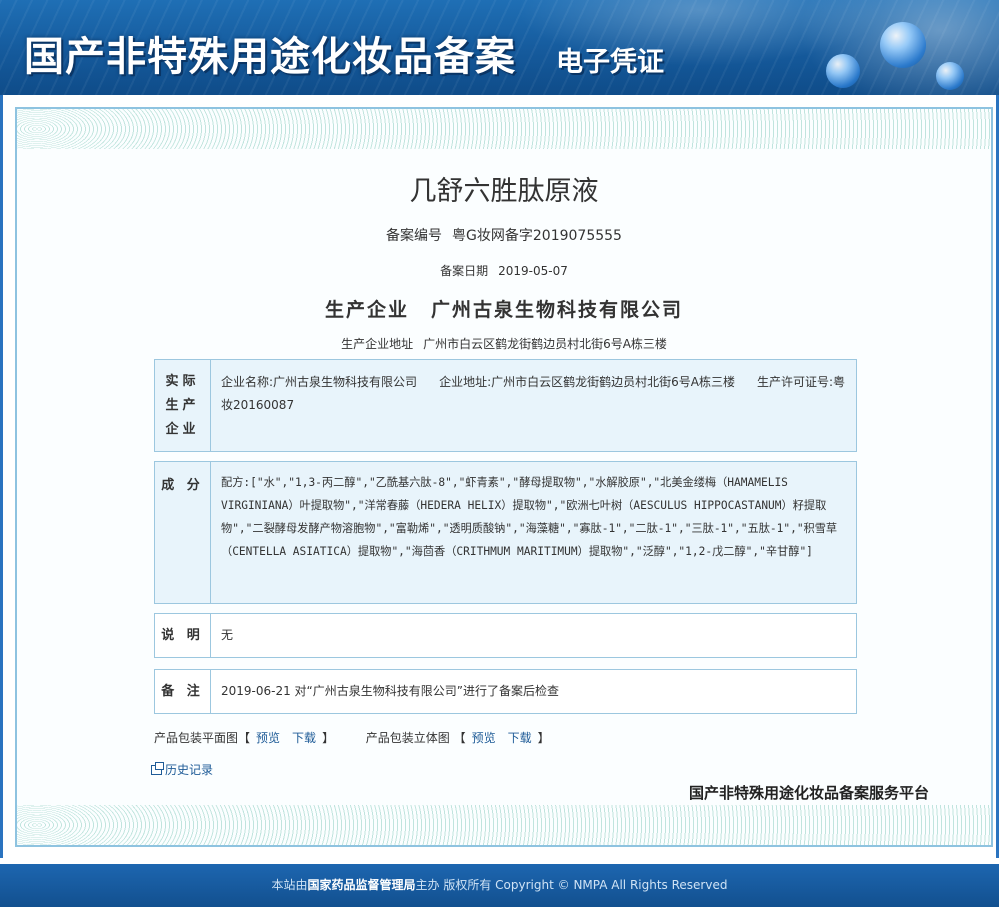  I want to click on note-box: 说 明 无, so click(505, 635).